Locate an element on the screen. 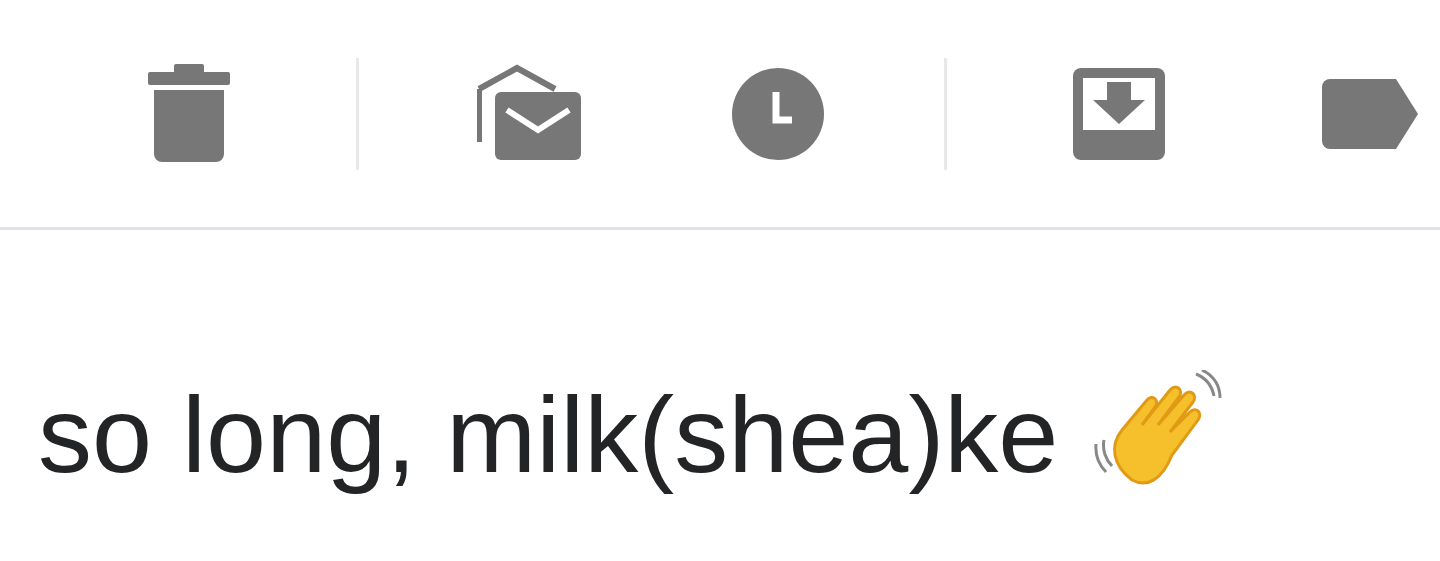  label-icon is located at coordinates (1370, 113).